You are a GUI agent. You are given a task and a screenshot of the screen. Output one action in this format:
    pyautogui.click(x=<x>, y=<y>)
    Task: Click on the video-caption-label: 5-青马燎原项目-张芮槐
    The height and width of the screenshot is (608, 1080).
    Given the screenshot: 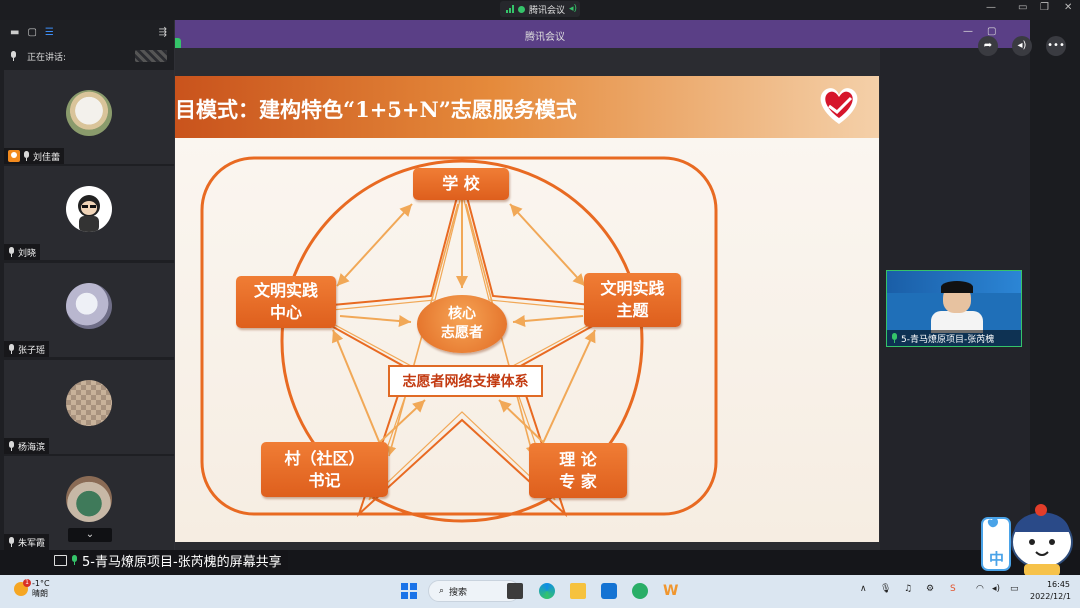 What is the action you would take?
    pyautogui.click(x=948, y=339)
    